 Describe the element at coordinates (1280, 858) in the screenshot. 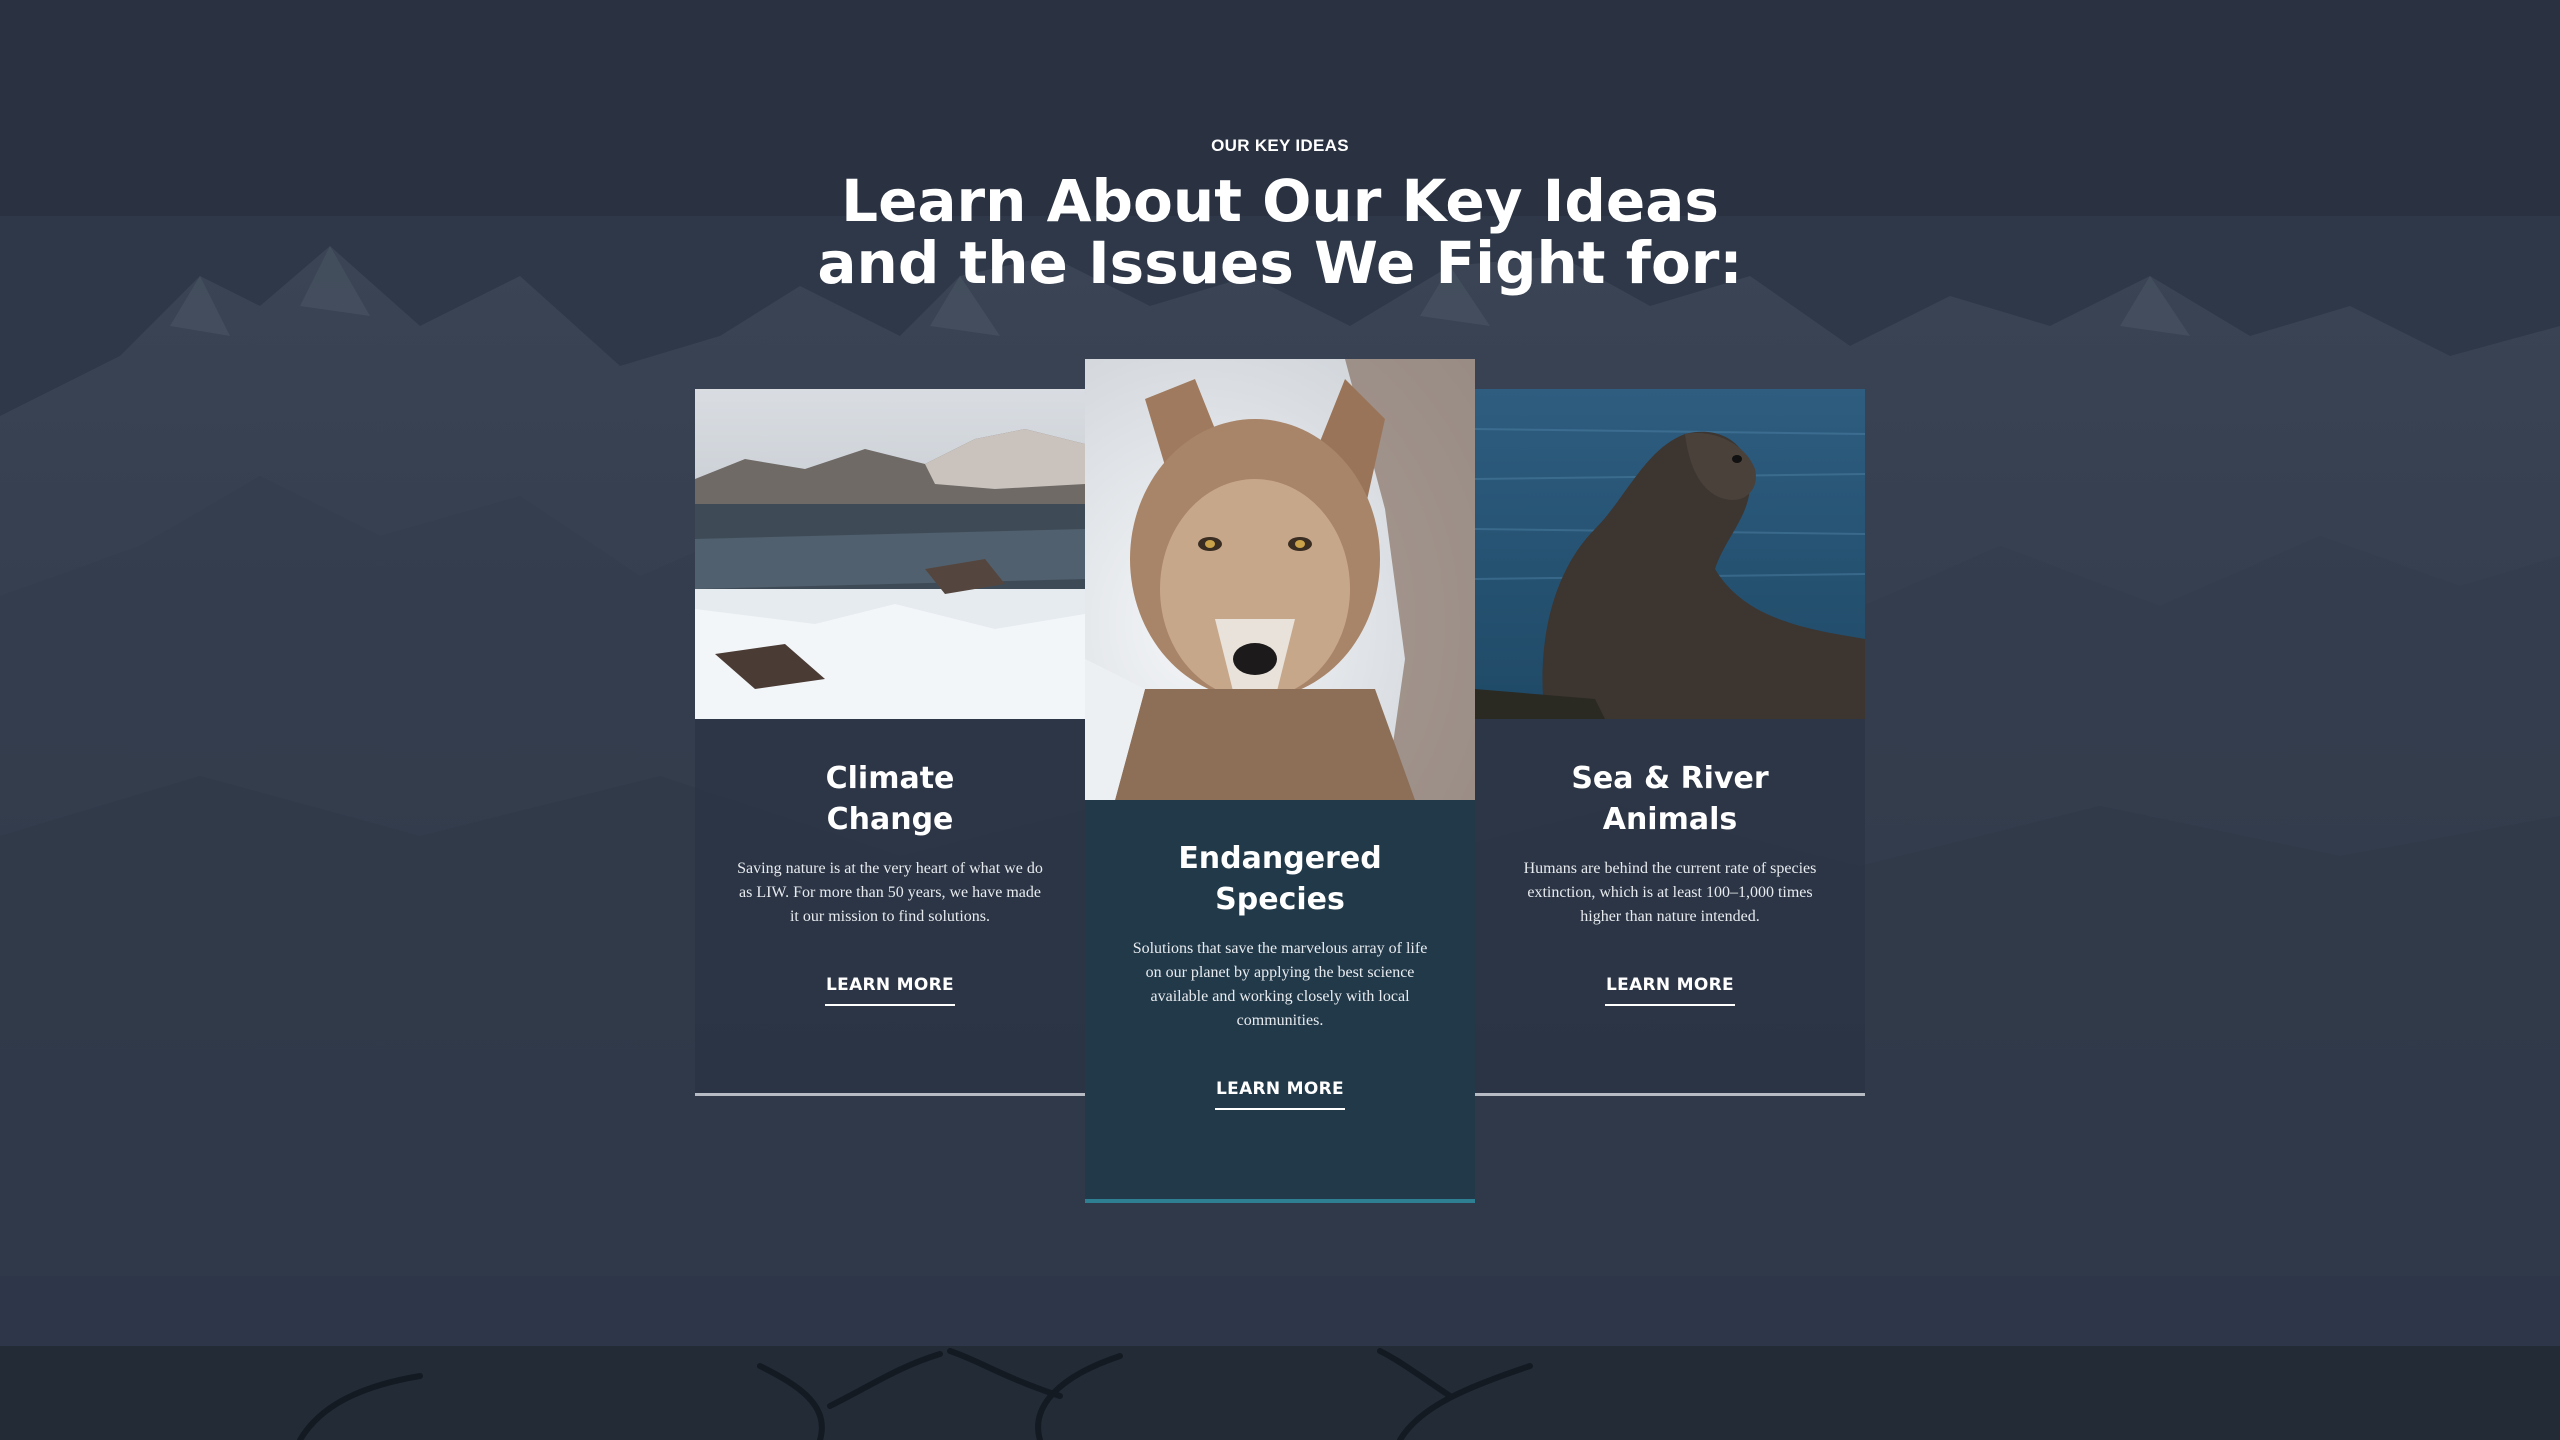

I see `card-title-line: Endangered` at that location.